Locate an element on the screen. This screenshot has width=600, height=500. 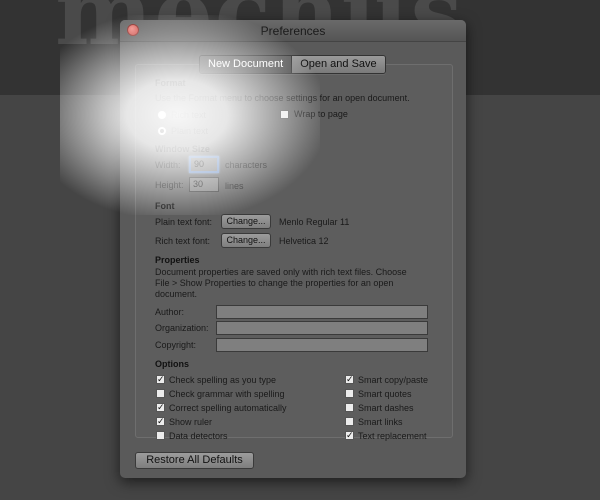
smart-quotes-checkbox is located at coordinates (349, 393).